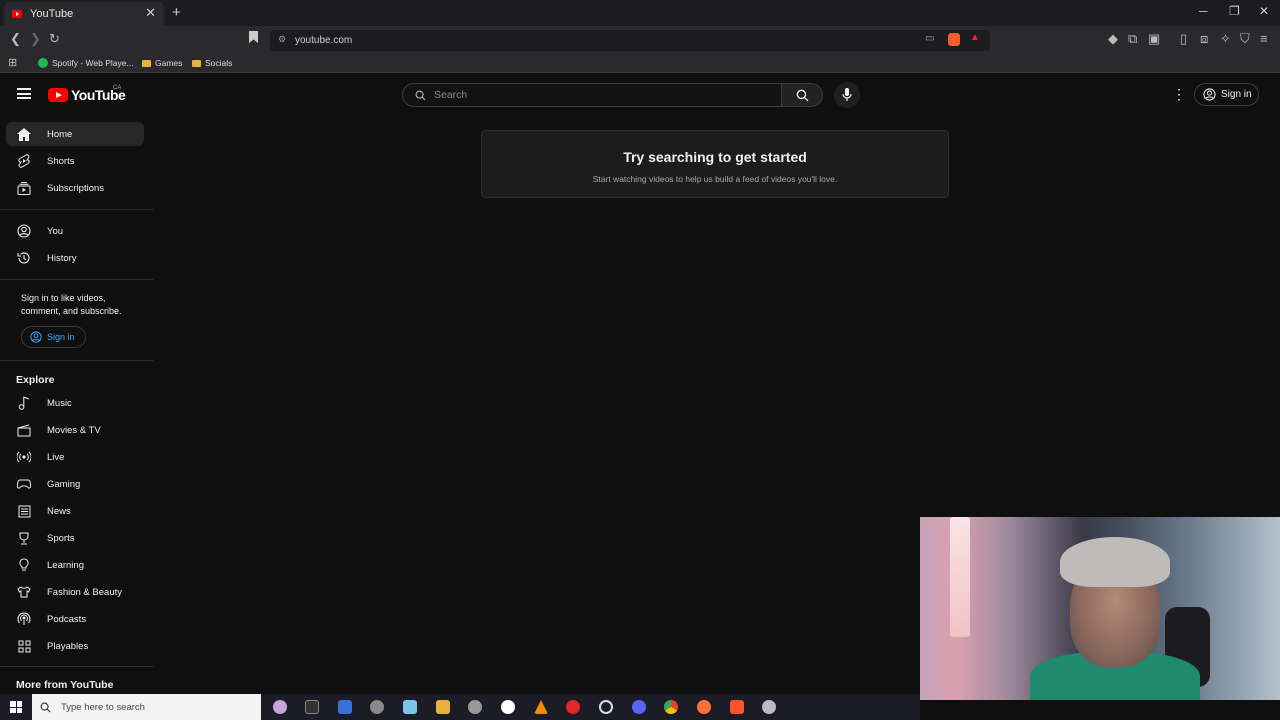  What do you see at coordinates (35, 380) in the screenshot?
I see `explore-heading: Explore` at bounding box center [35, 380].